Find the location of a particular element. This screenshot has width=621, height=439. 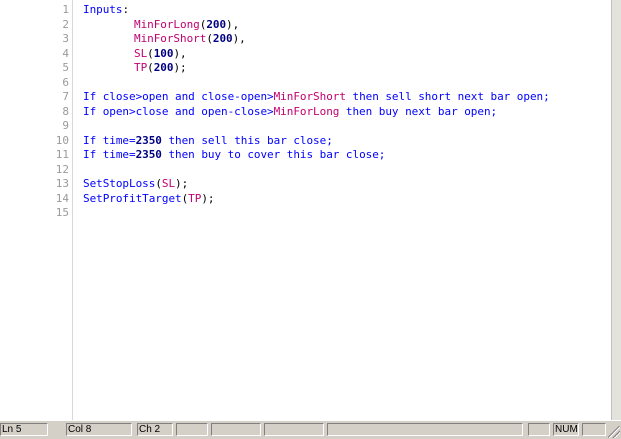

code-token: then sell short next bar open; is located at coordinates (447, 96).